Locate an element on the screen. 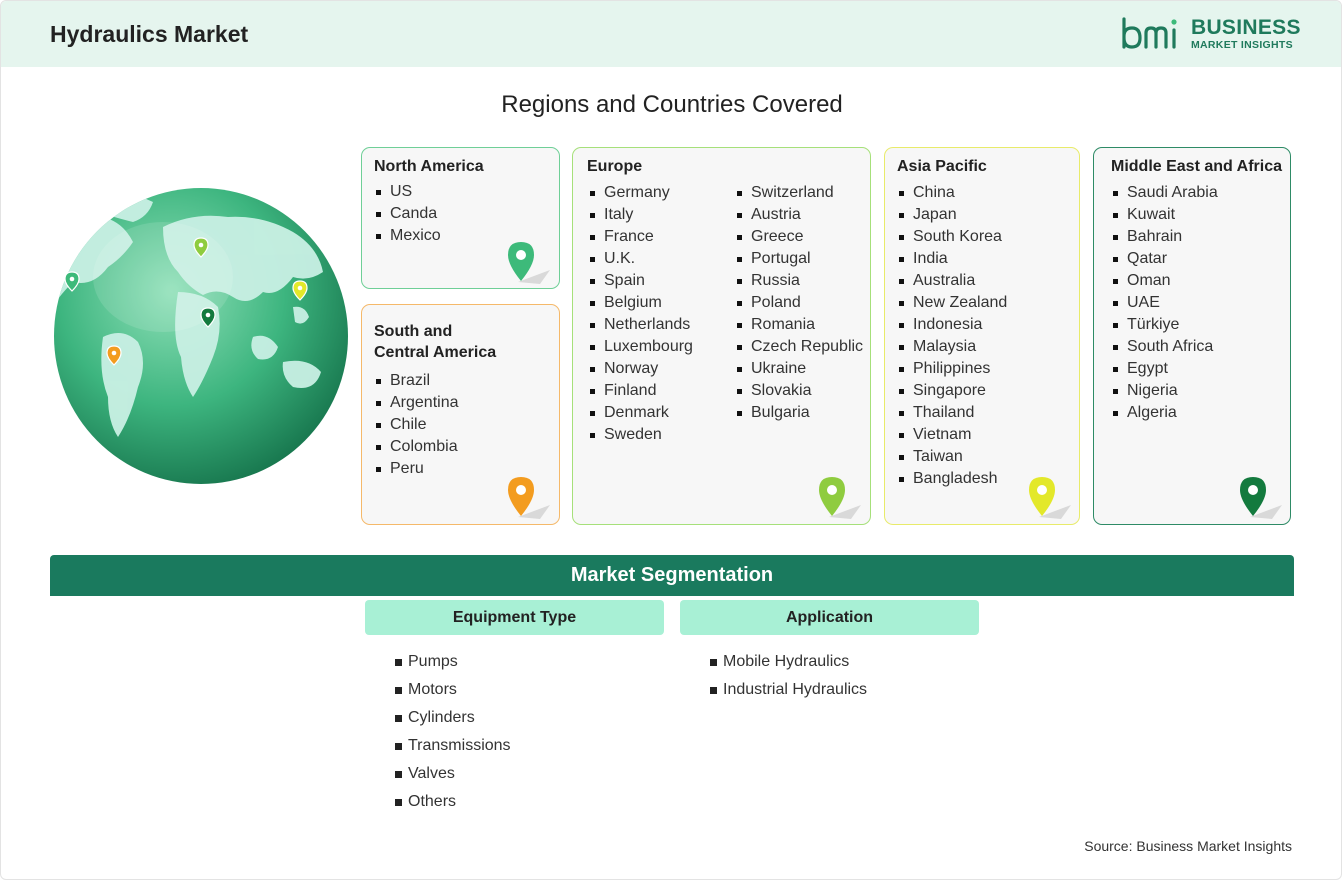 The height and width of the screenshot is (880, 1342). list-item: US is located at coordinates (407, 192).